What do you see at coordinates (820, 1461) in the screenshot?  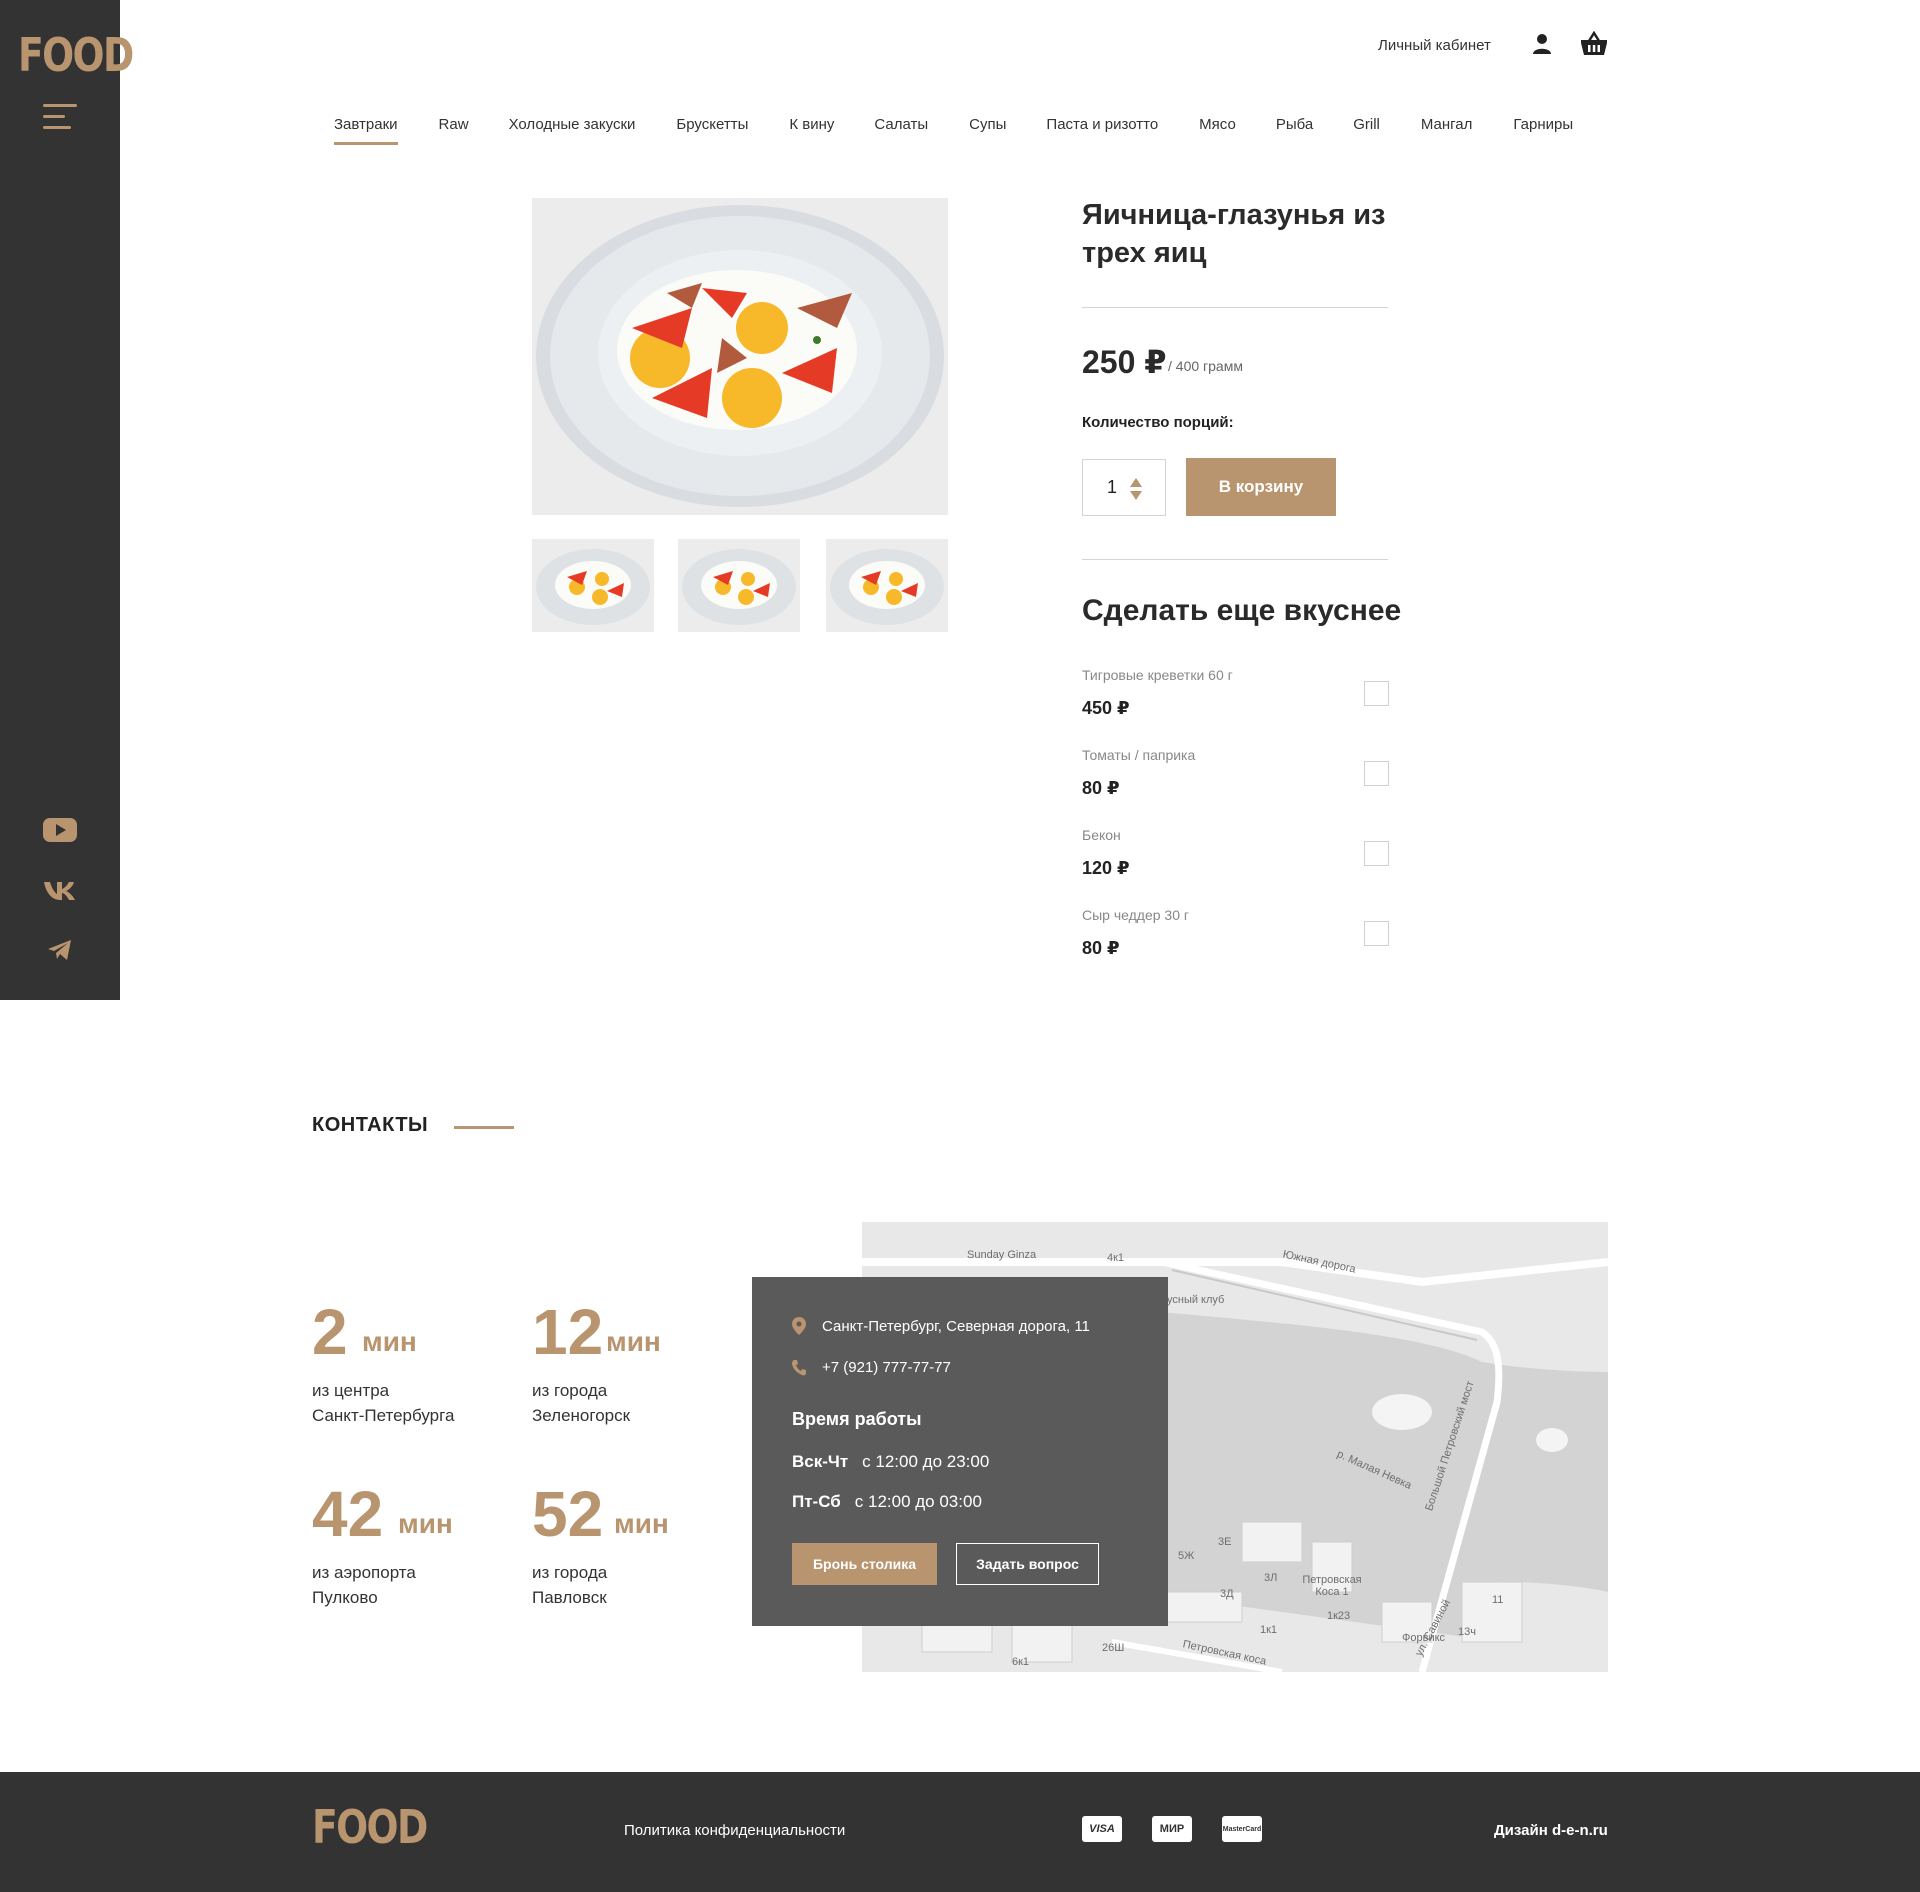 I see `hours-days: Вск-Чт` at bounding box center [820, 1461].